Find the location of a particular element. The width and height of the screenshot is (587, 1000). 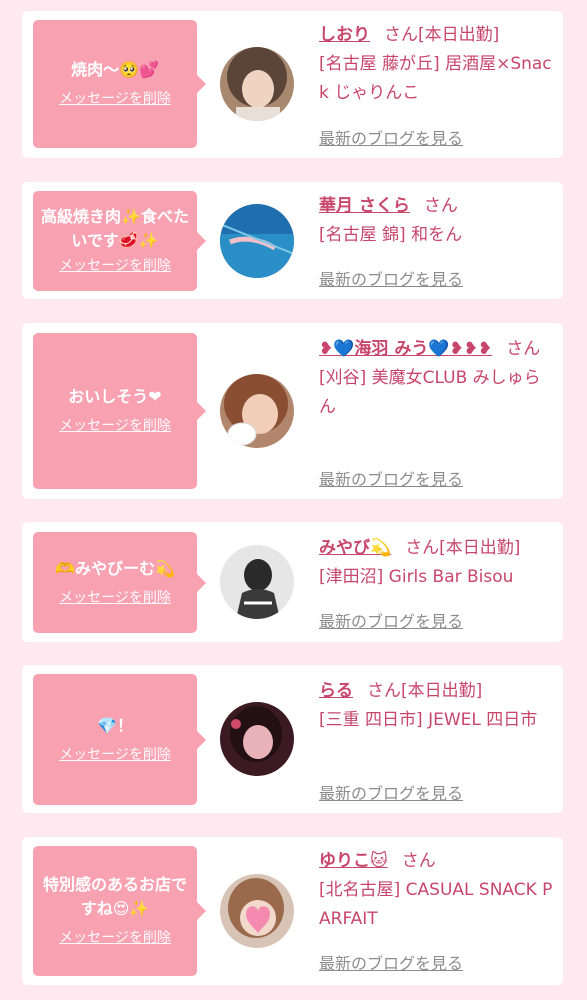

shop-info: [津田沼] Girls Bar Bisou is located at coordinates (416, 577).